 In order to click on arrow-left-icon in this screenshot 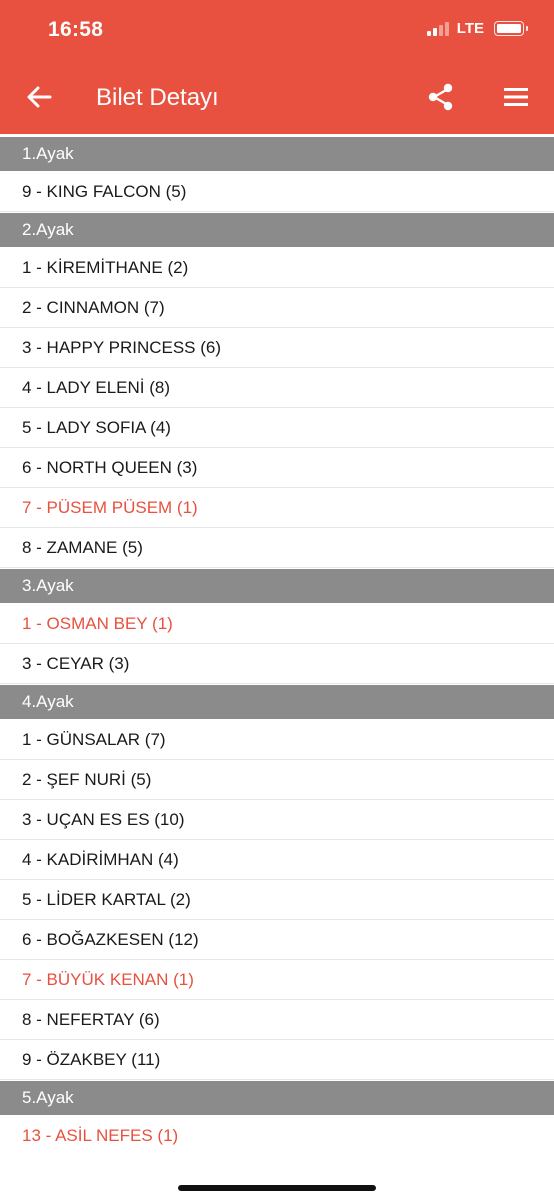, I will do `click(39, 97)`.